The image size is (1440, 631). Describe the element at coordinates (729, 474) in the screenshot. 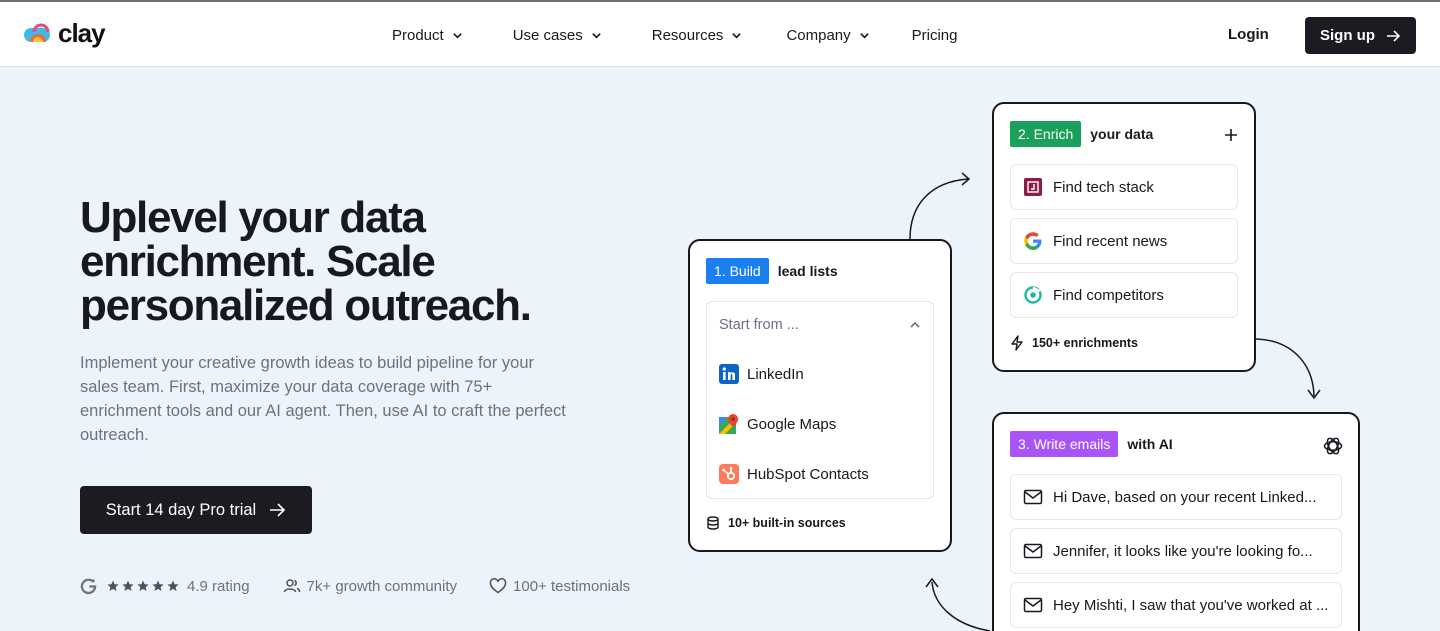

I see `hubspot-icon` at that location.